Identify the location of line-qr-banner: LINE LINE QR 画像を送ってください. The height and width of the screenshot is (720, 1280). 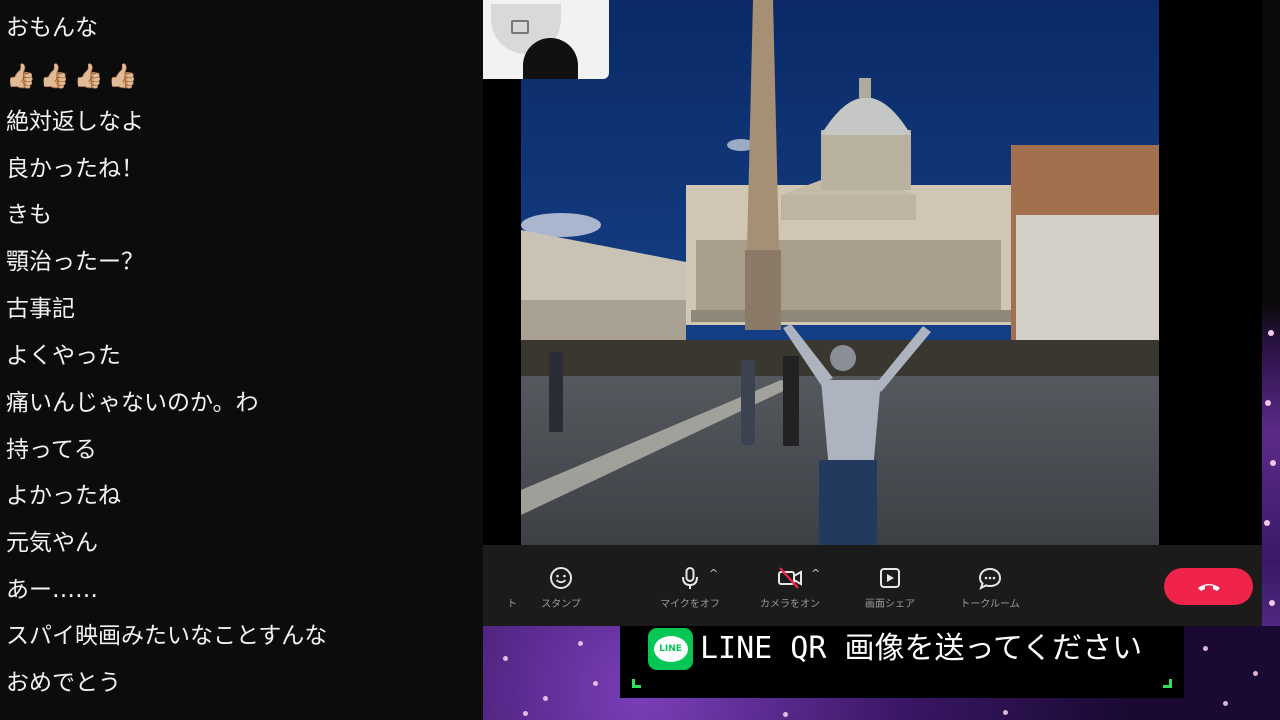
(902, 662).